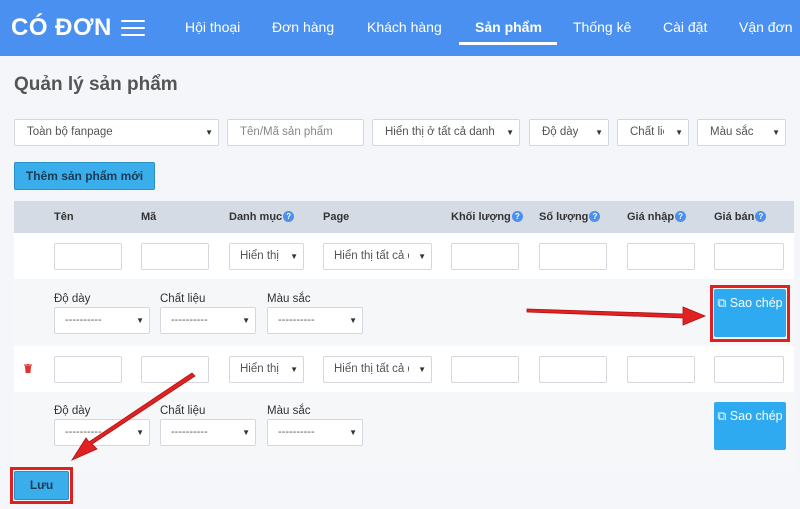 This screenshot has width=800, height=509. What do you see at coordinates (41, 485) in the screenshot?
I see `save-button: Lưu` at bounding box center [41, 485].